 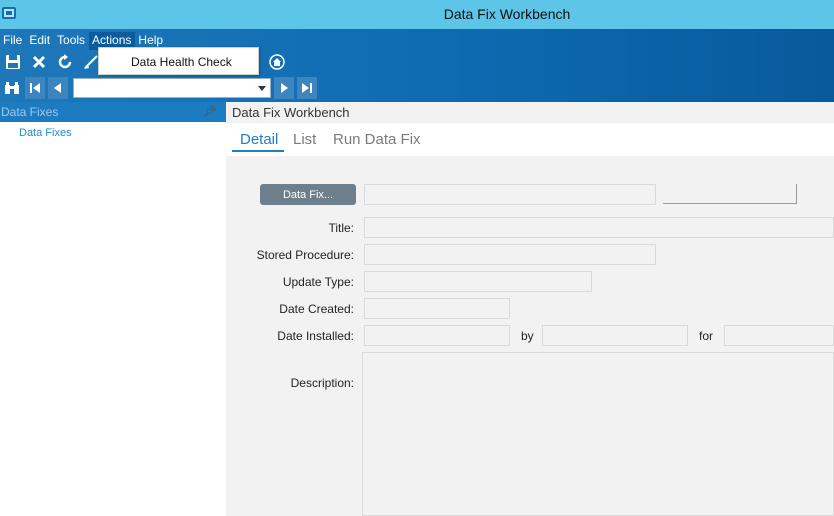 I want to click on installed-by-field, so click(x=615, y=335).